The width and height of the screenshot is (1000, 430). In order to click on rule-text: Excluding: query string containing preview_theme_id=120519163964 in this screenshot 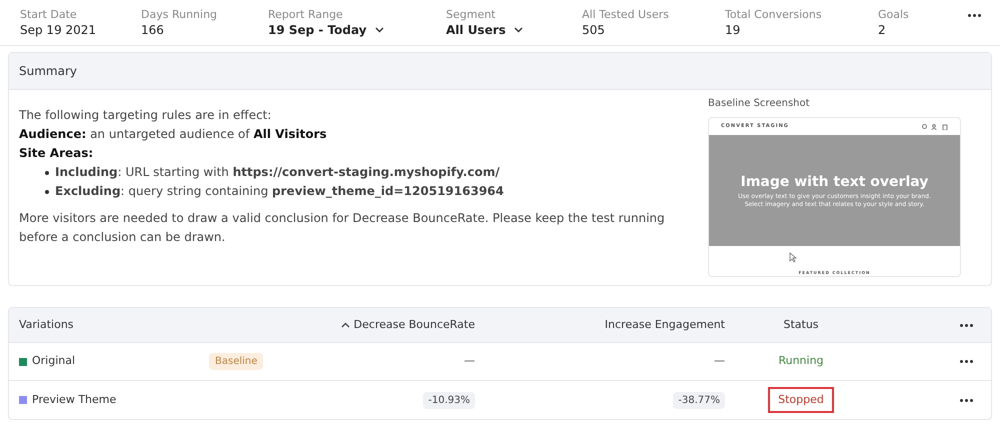, I will do `click(279, 191)`.